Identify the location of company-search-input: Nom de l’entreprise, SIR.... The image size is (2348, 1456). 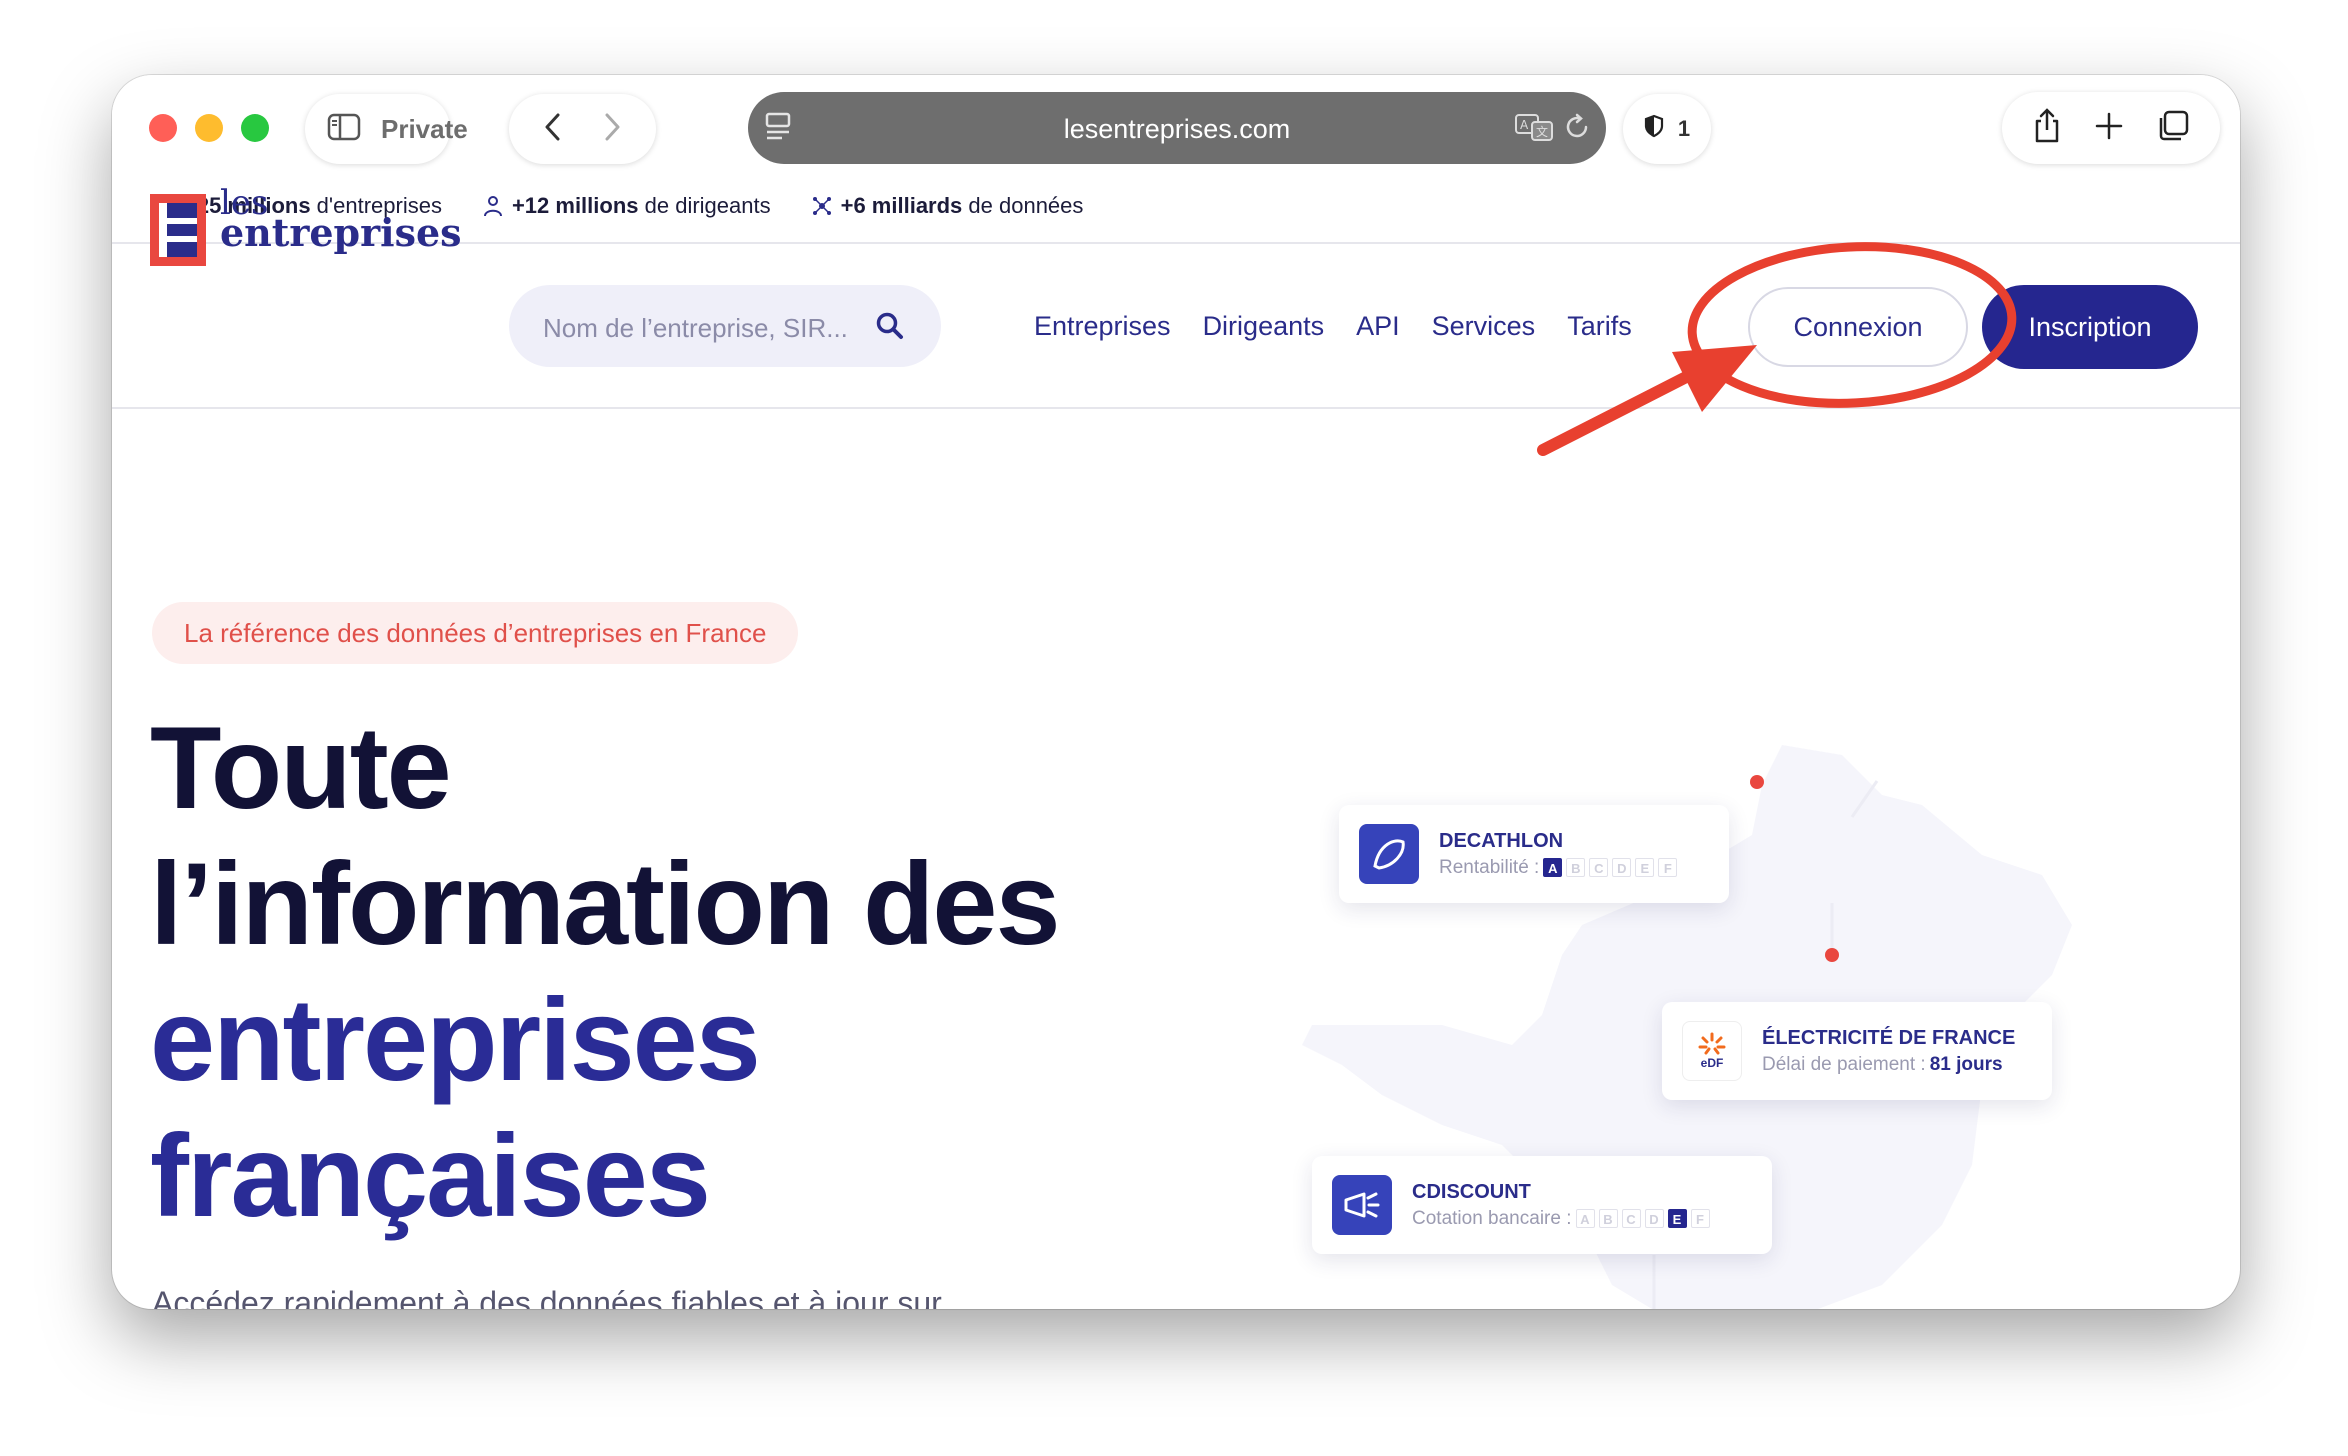
(725, 326).